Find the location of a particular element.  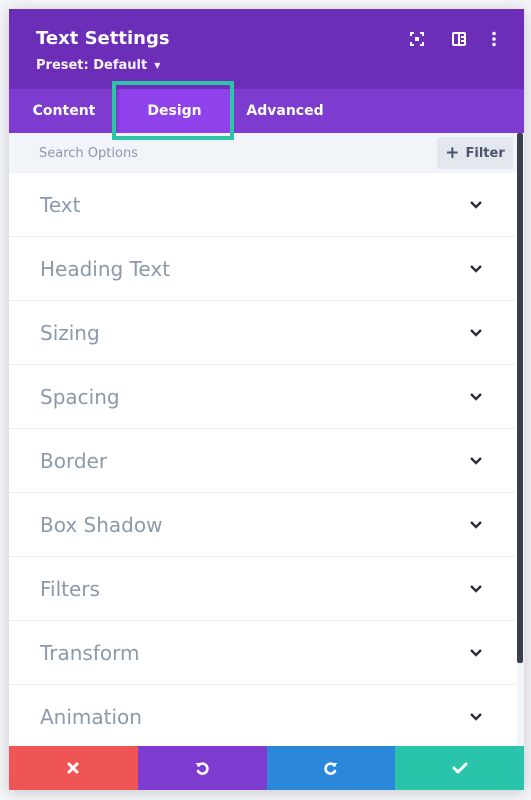

option-group-label: Filters is located at coordinates (70, 589).